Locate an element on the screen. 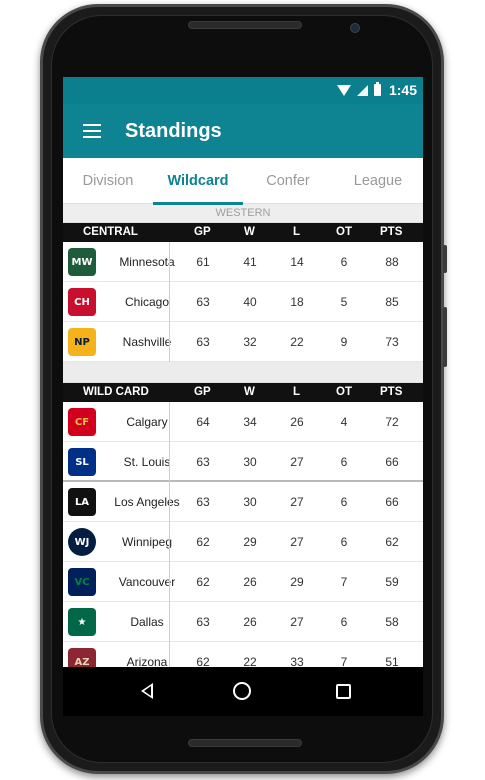 The height and width of the screenshot is (780, 485). status-time: 1:45 is located at coordinates (402, 90).